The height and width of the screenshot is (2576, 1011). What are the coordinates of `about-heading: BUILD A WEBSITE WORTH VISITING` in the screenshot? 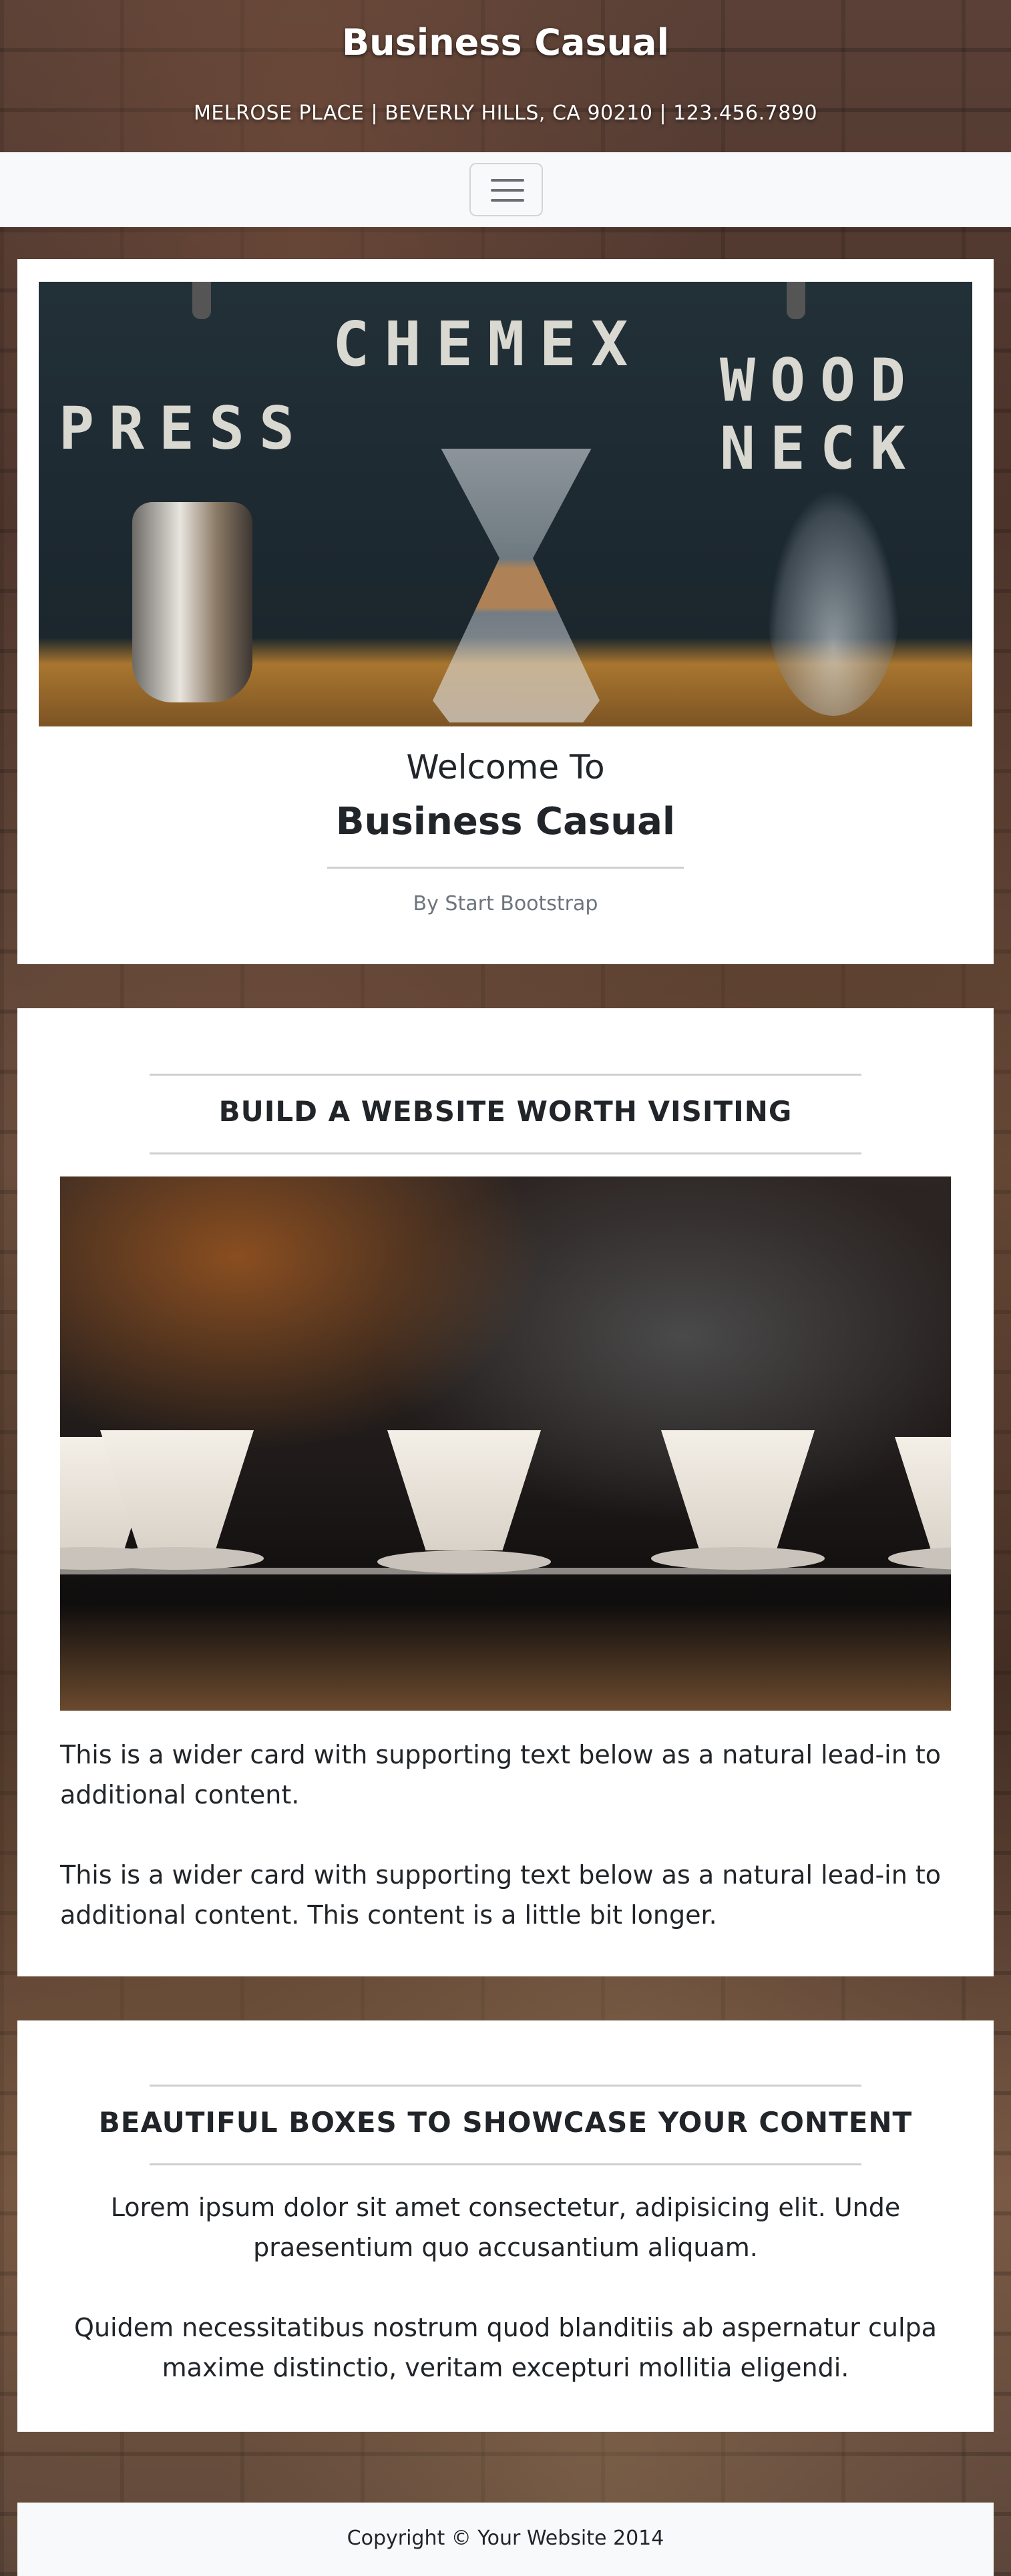 It's located at (505, 1111).